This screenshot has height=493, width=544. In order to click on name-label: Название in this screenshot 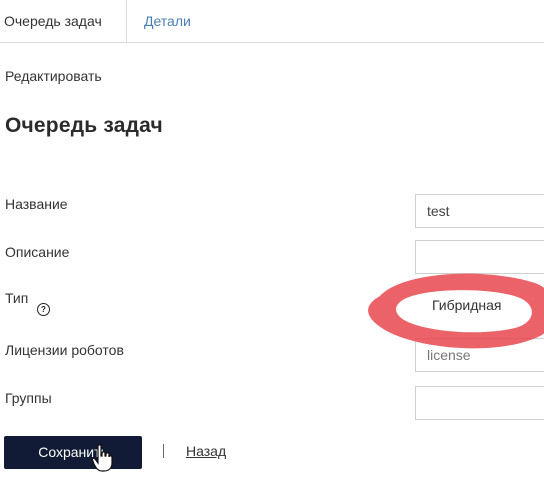, I will do `click(36, 204)`.